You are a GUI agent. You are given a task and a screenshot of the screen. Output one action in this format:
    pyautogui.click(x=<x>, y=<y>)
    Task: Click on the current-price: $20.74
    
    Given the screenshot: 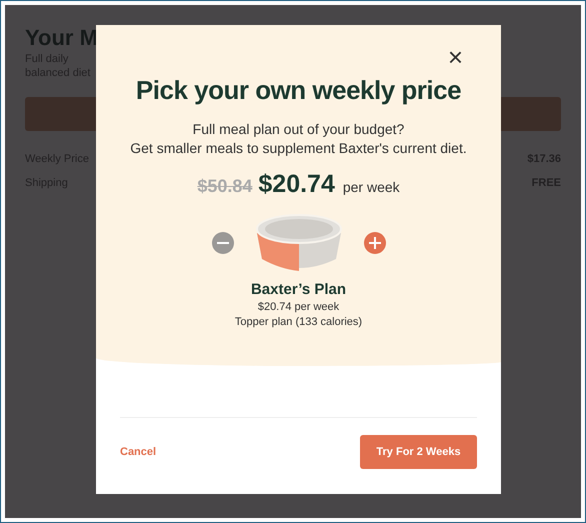 What is the action you would take?
    pyautogui.click(x=296, y=184)
    